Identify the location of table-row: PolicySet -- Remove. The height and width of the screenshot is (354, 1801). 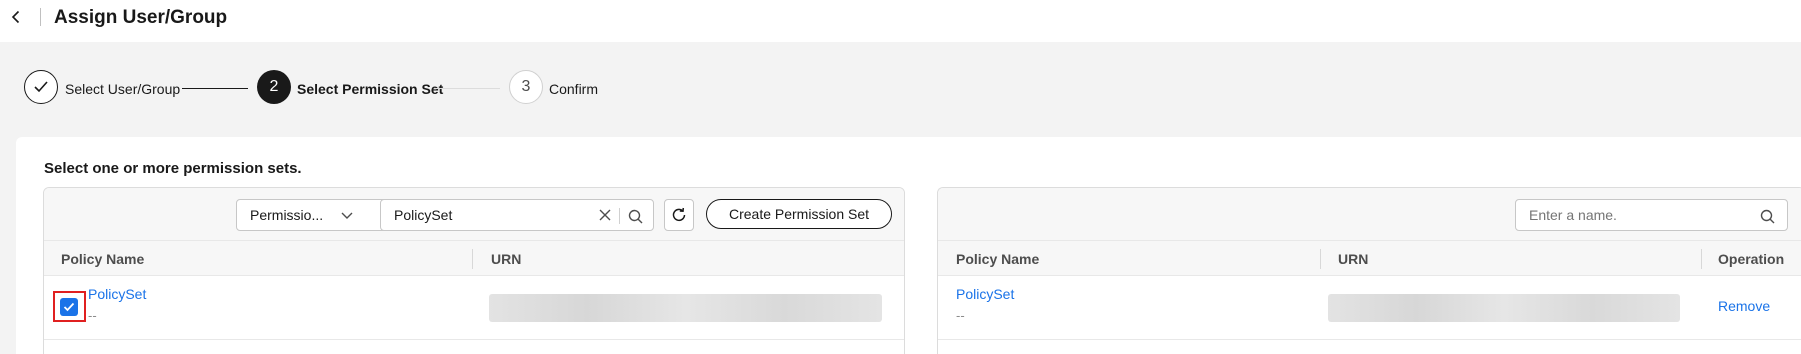
(1369, 308).